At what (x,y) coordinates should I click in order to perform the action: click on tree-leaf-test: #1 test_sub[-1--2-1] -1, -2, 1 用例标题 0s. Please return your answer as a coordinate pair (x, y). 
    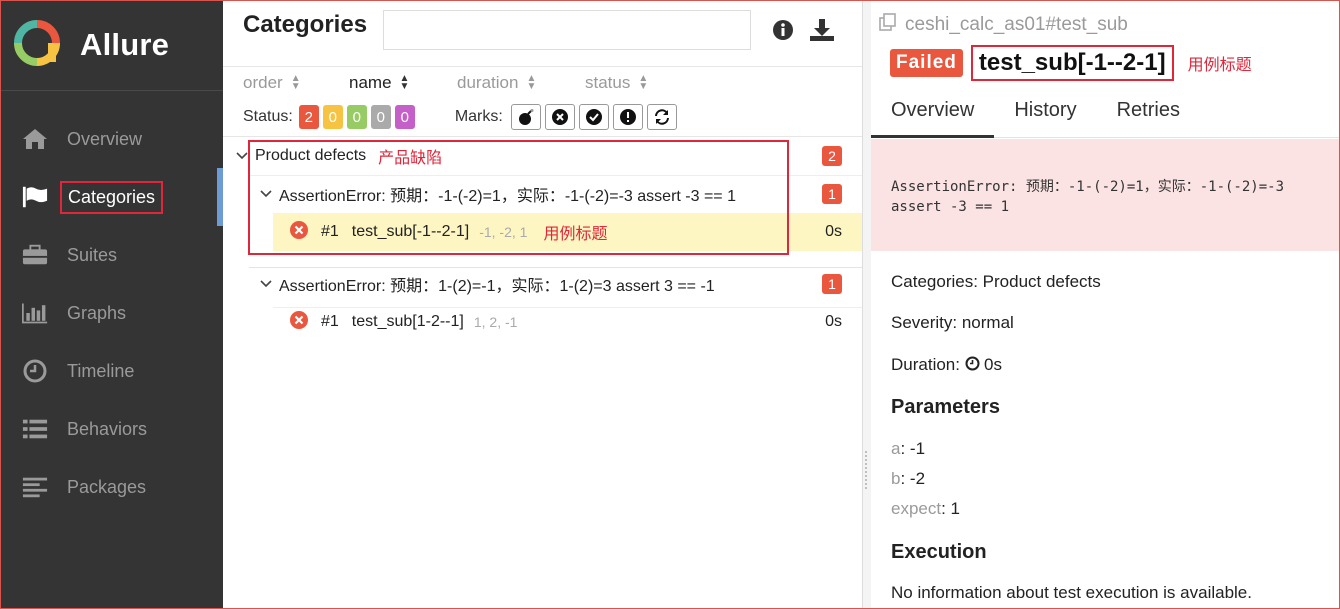
    Looking at the image, I should click on (567, 232).